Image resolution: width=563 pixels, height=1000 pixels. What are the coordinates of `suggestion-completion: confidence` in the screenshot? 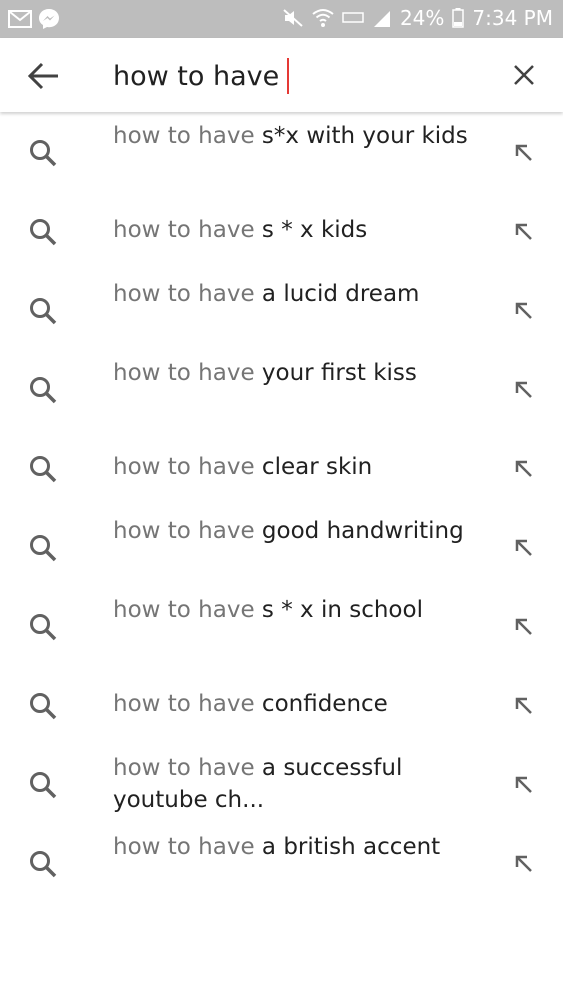 It's located at (324, 704).